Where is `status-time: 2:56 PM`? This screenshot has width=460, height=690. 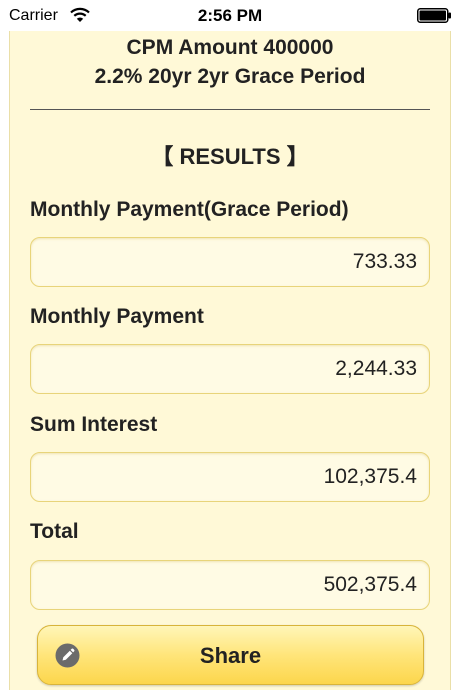 status-time: 2:56 PM is located at coordinates (230, 15).